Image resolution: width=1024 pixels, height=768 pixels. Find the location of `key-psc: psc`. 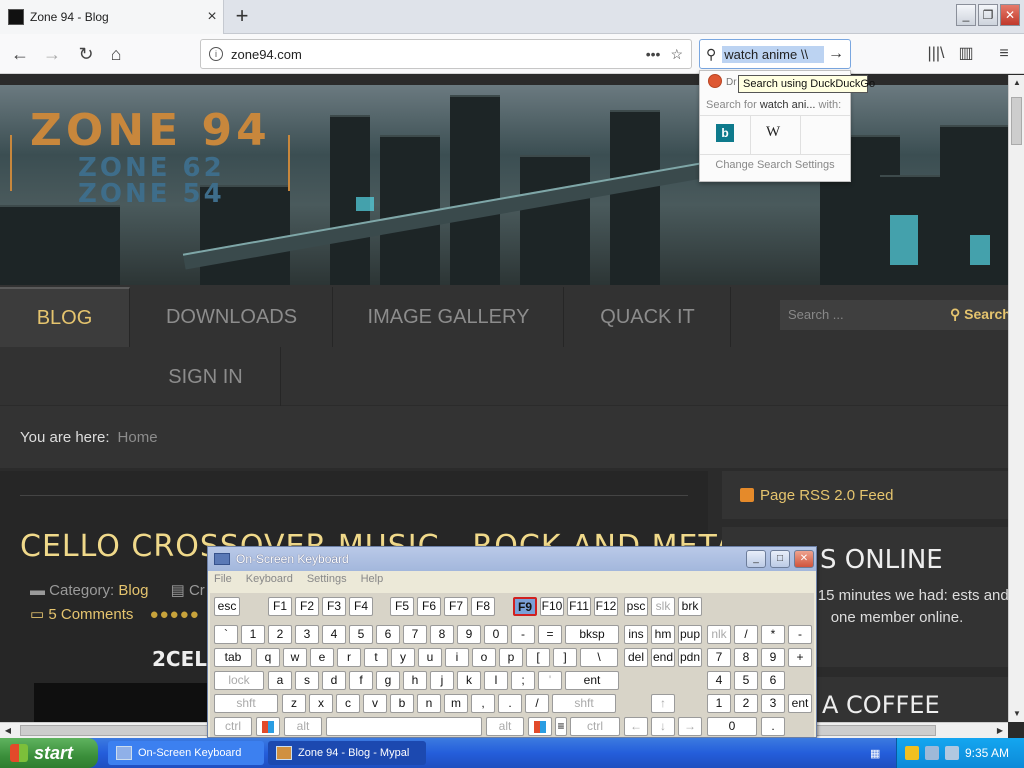

key-psc: psc is located at coordinates (636, 606).